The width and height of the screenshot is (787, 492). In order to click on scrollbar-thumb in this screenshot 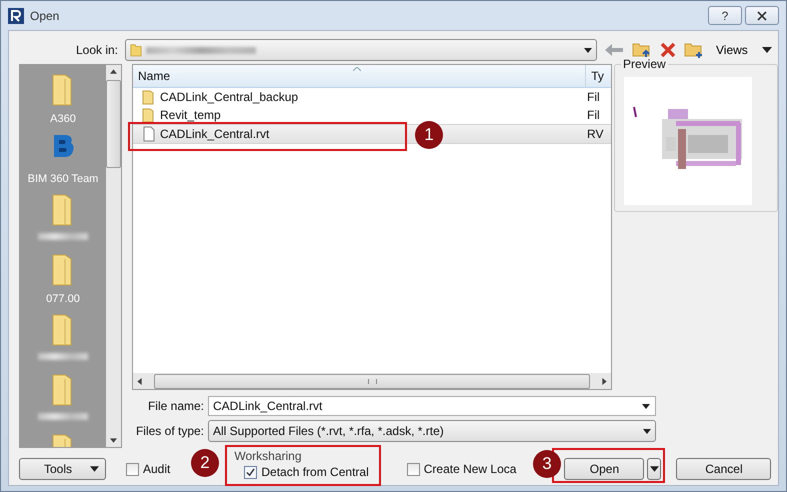, I will do `click(113, 124)`.